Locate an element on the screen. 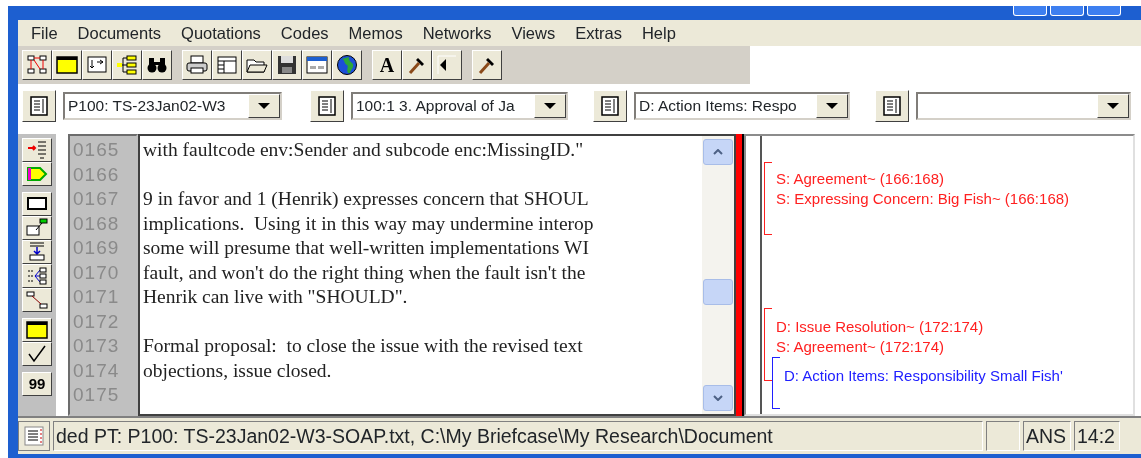  menu-item: Help is located at coordinates (659, 33).